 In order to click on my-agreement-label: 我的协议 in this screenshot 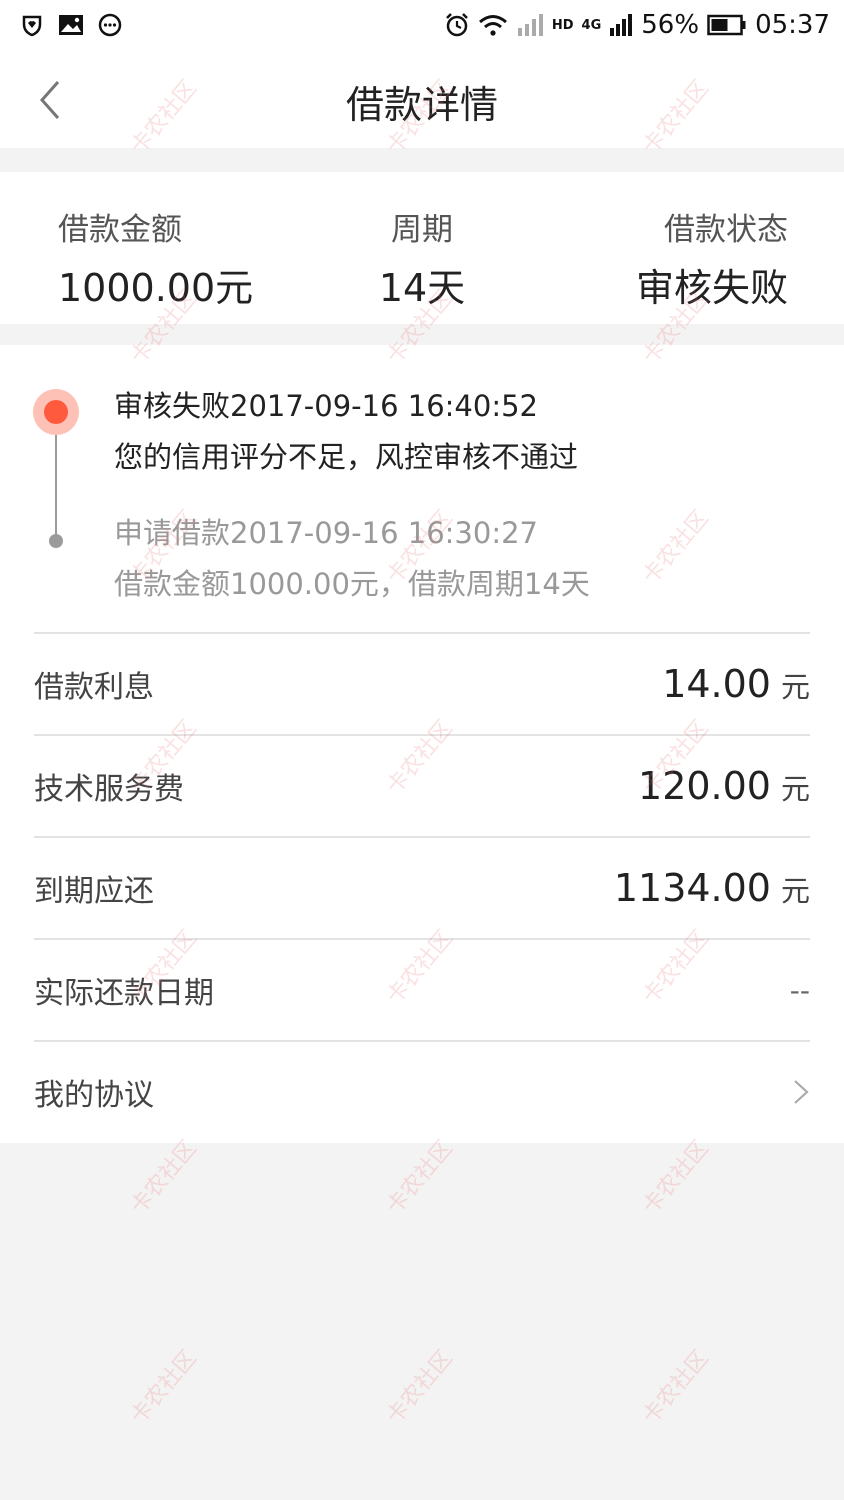, I will do `click(94, 1095)`.